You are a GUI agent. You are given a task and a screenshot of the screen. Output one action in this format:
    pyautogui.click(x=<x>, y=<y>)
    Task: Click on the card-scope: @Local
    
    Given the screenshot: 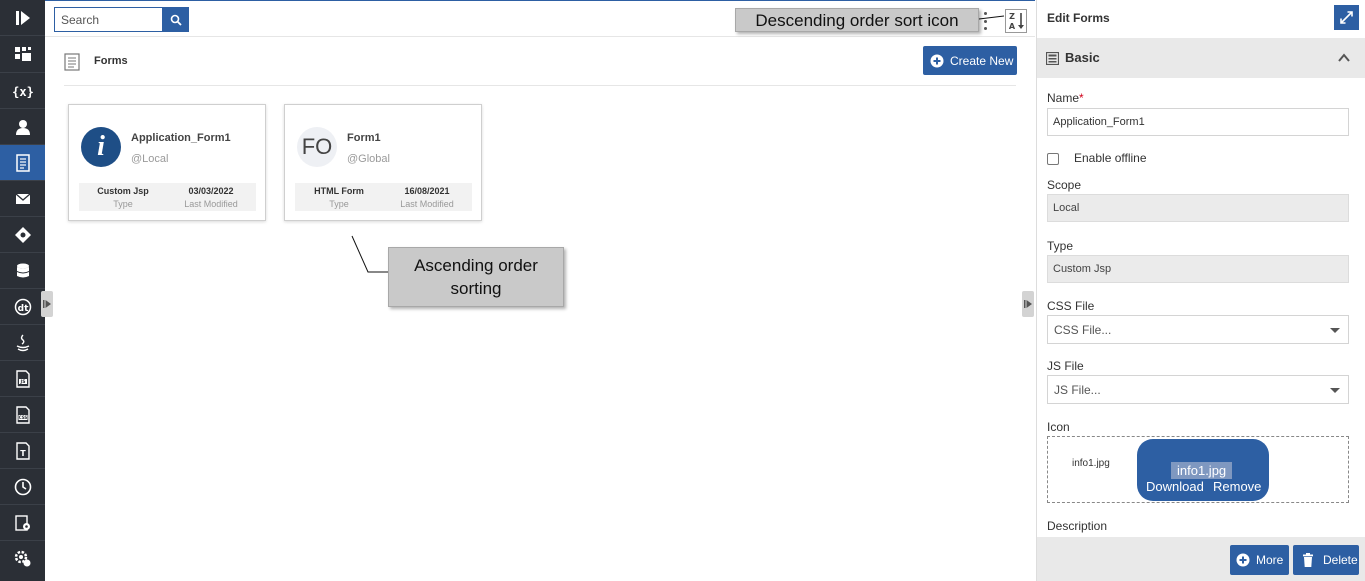 What is the action you would take?
    pyautogui.click(x=150, y=159)
    